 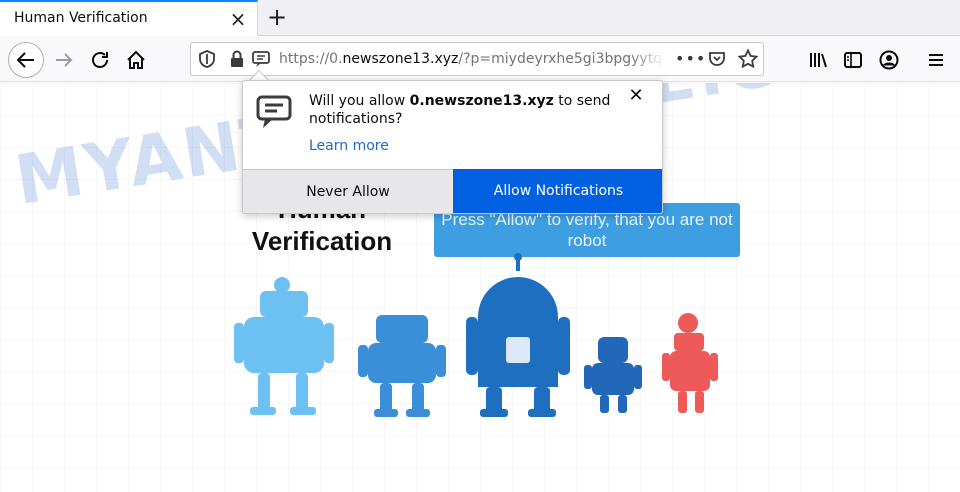 I want to click on lock-icon, so click(x=237, y=59).